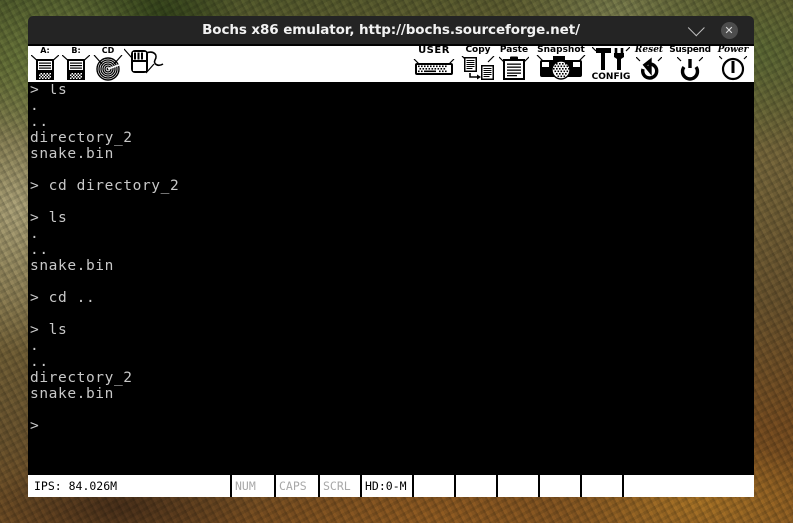 This screenshot has width=793, height=523. Describe the element at coordinates (561, 50) in the screenshot. I see `snapshot-label: Snapshot` at that location.